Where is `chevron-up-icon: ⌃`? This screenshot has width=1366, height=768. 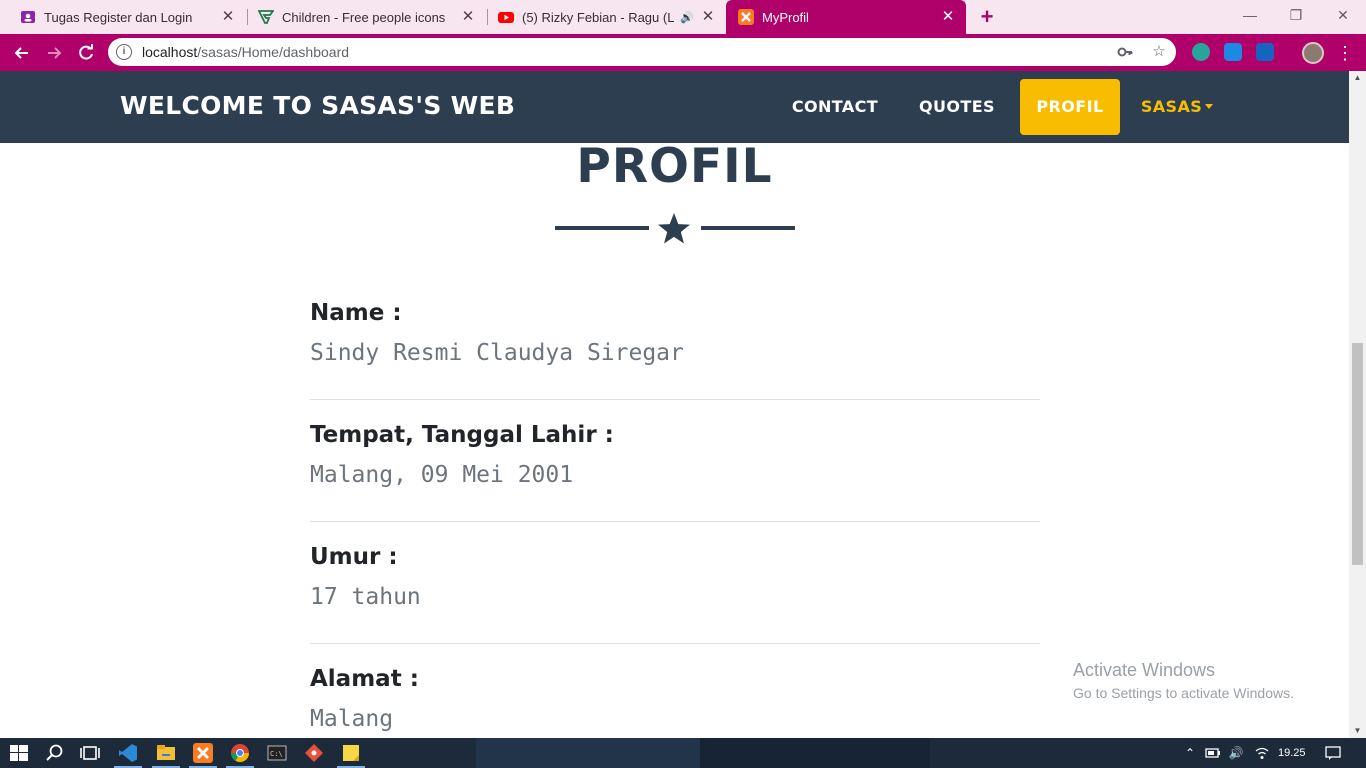
chevron-up-icon: ⌃ is located at coordinates (1190, 753).